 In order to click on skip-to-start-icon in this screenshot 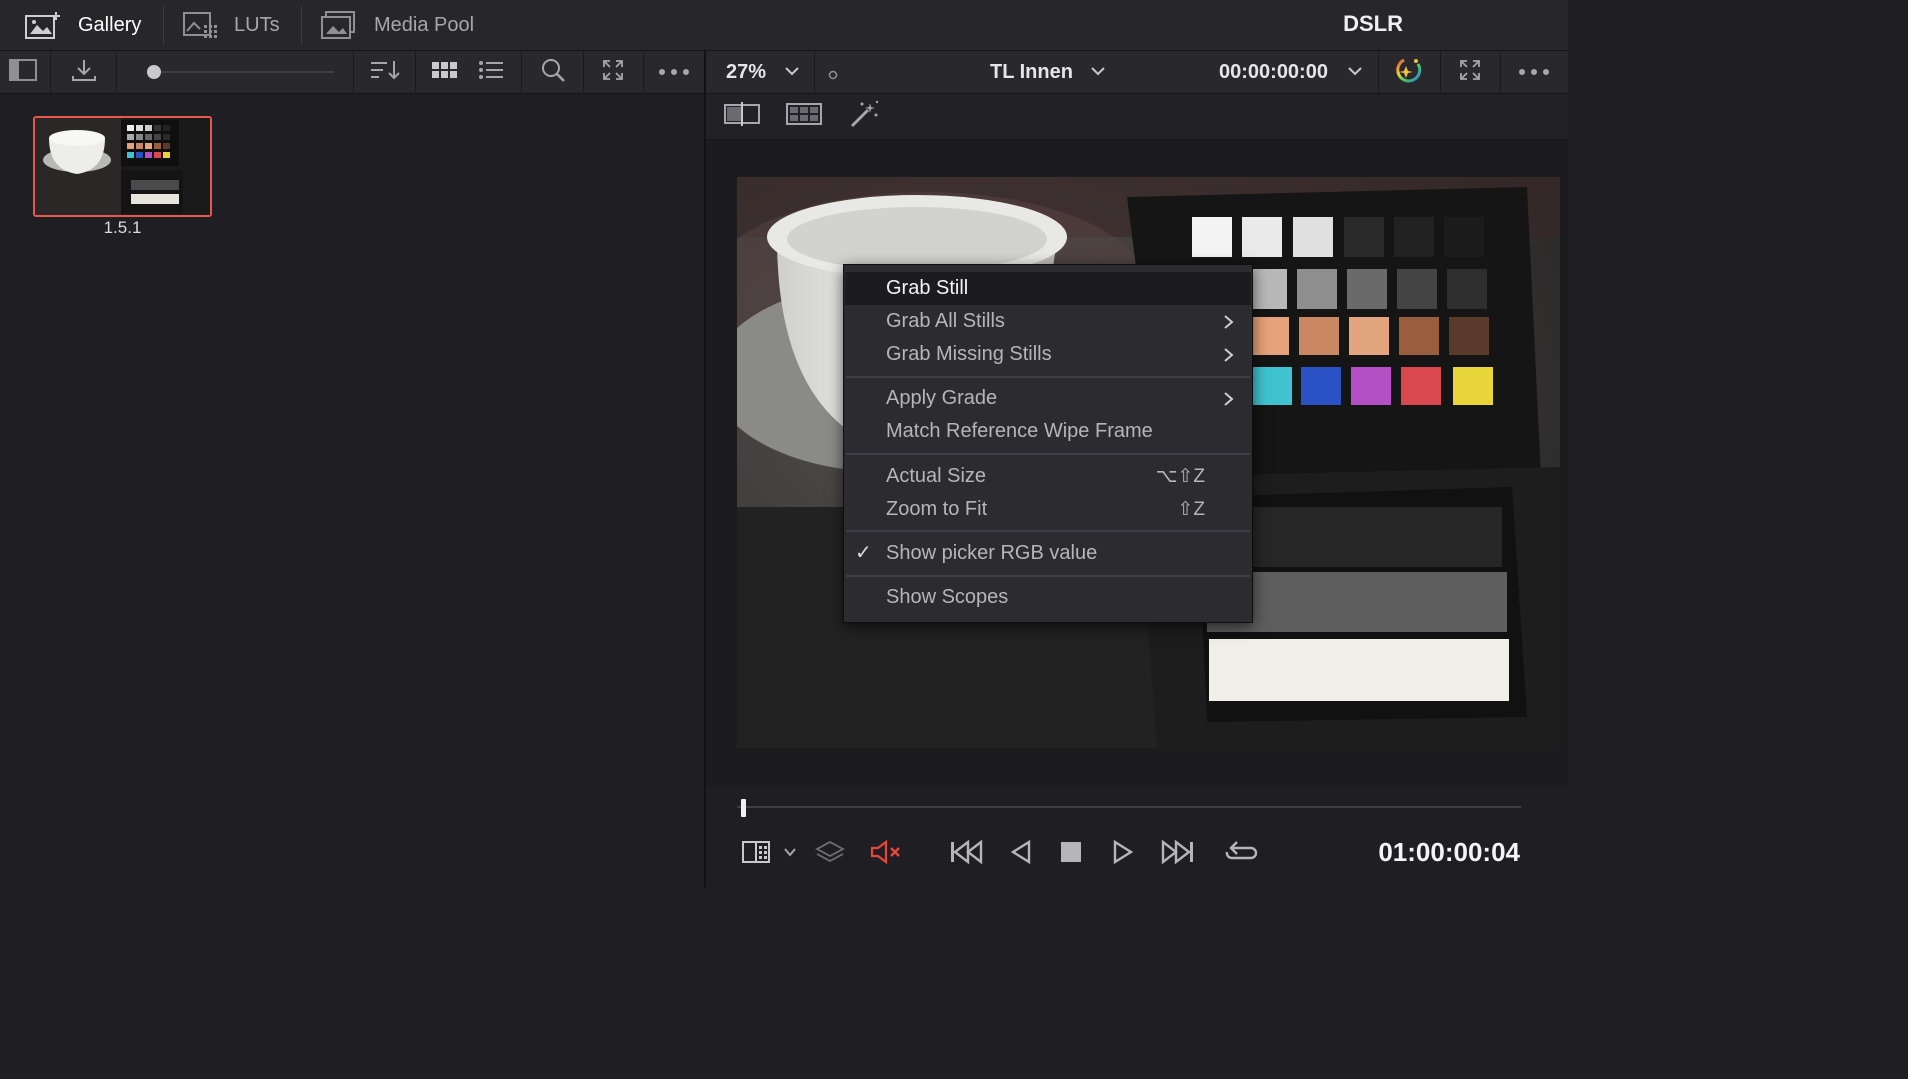, I will do `click(966, 854)`.